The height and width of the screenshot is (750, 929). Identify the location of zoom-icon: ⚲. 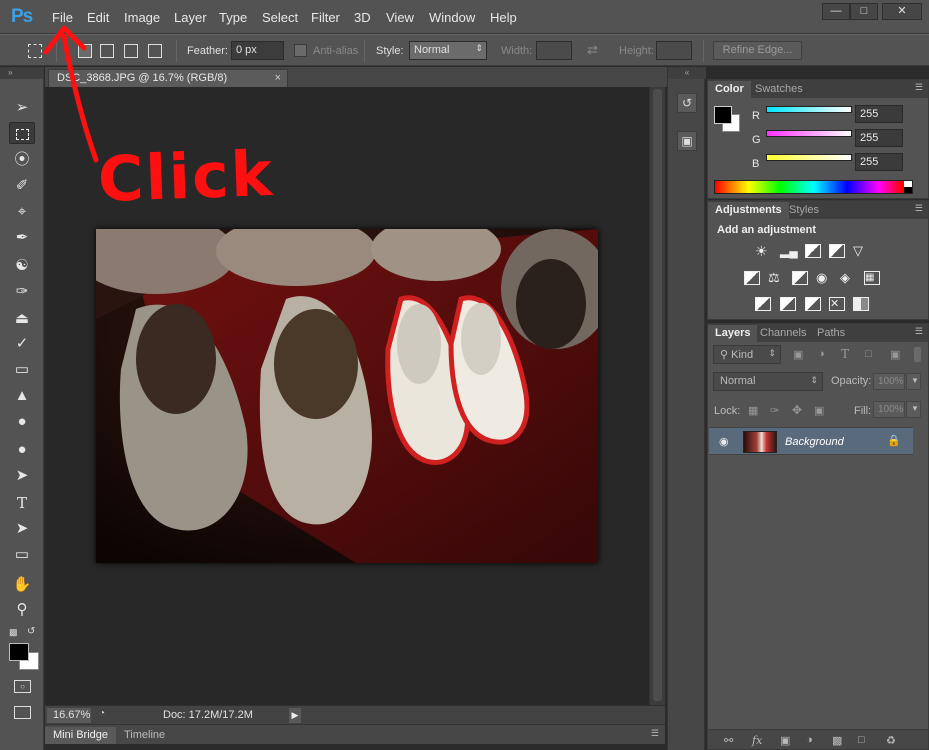
(22, 610).